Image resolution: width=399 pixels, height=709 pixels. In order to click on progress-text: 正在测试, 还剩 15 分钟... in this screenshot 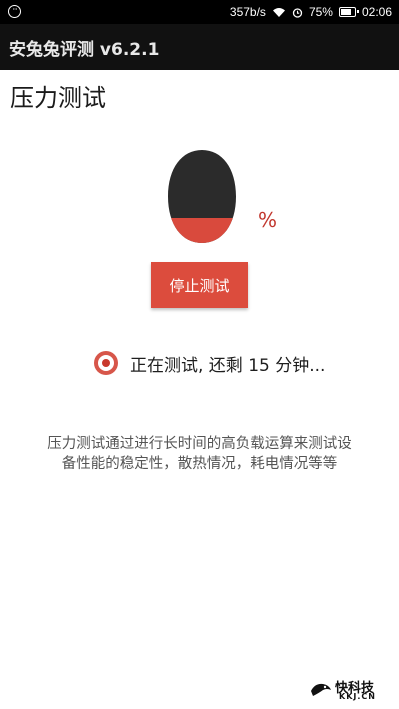, I will do `click(228, 365)`.